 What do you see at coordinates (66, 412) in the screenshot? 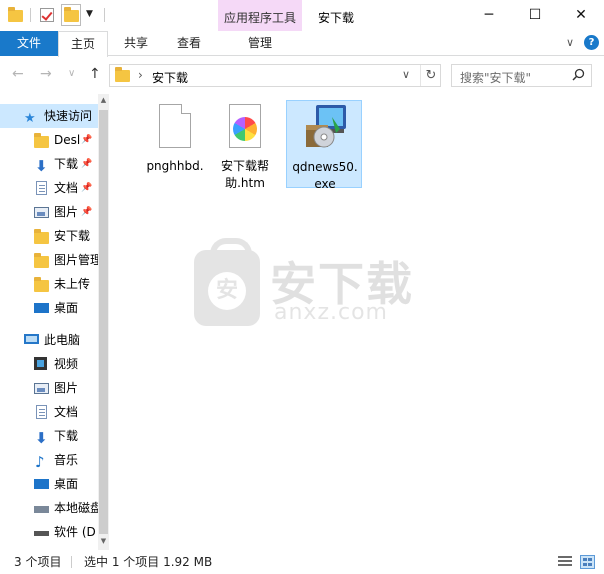
I see `nav-label: 文档` at bounding box center [66, 412].